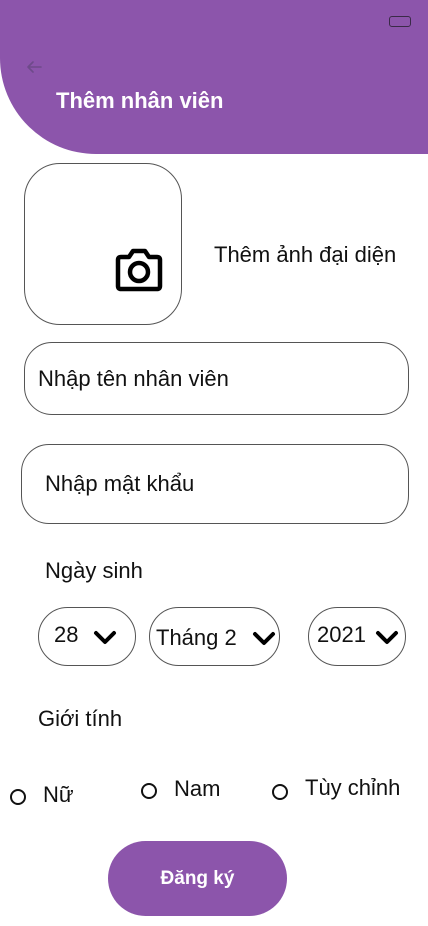  Describe the element at coordinates (139, 270) in the screenshot. I see `camera-icon` at that location.